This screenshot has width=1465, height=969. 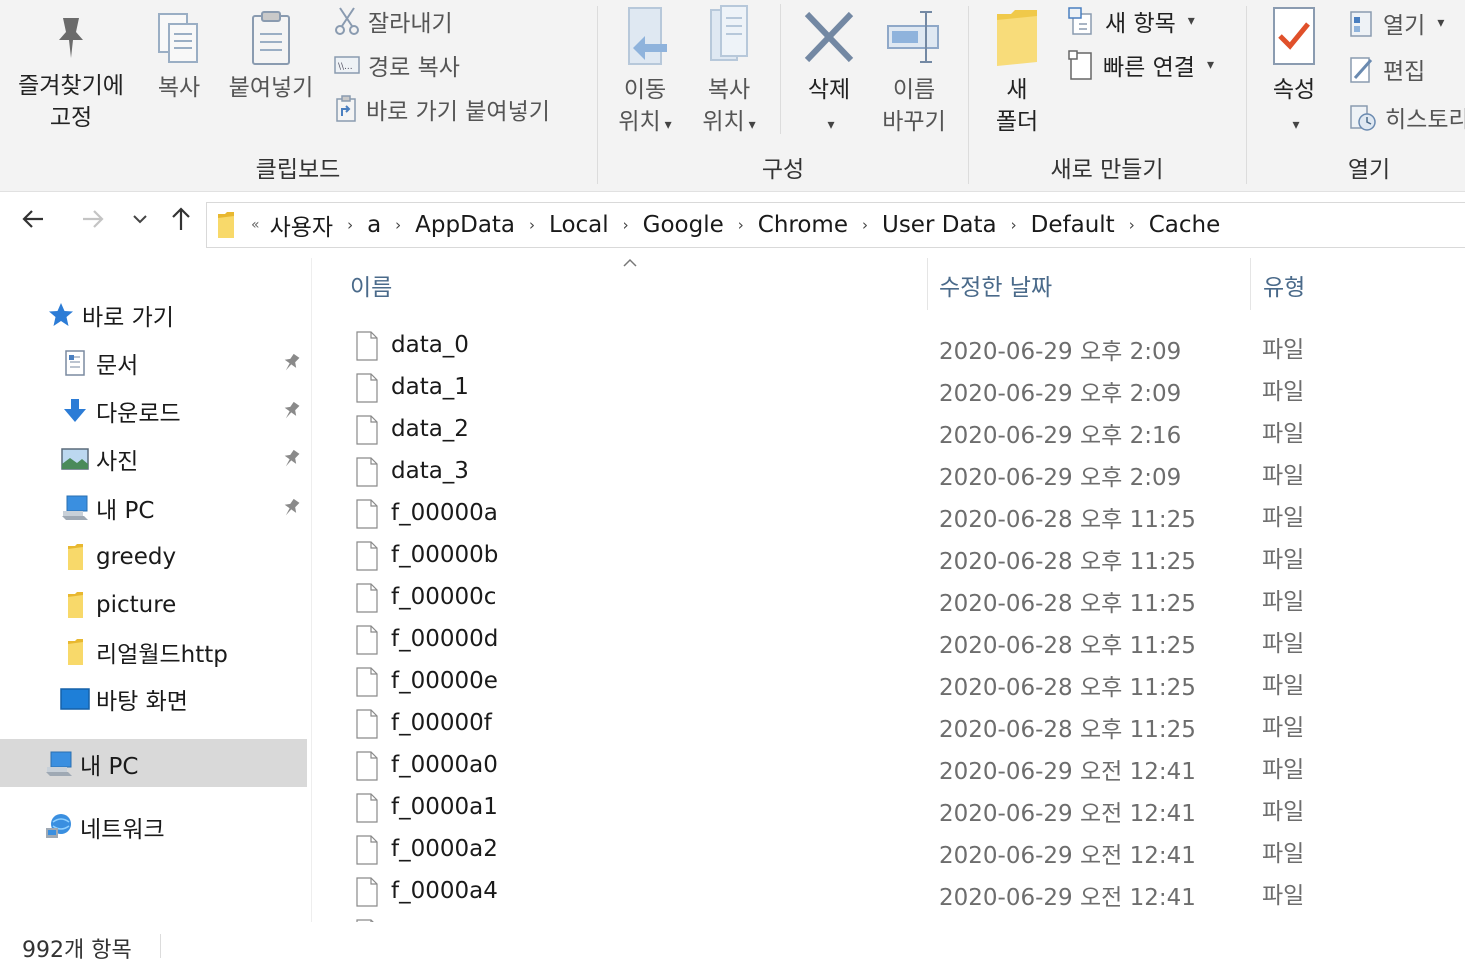 I want to click on move-to-button: 이동 위치 ▾, so click(x=645, y=72).